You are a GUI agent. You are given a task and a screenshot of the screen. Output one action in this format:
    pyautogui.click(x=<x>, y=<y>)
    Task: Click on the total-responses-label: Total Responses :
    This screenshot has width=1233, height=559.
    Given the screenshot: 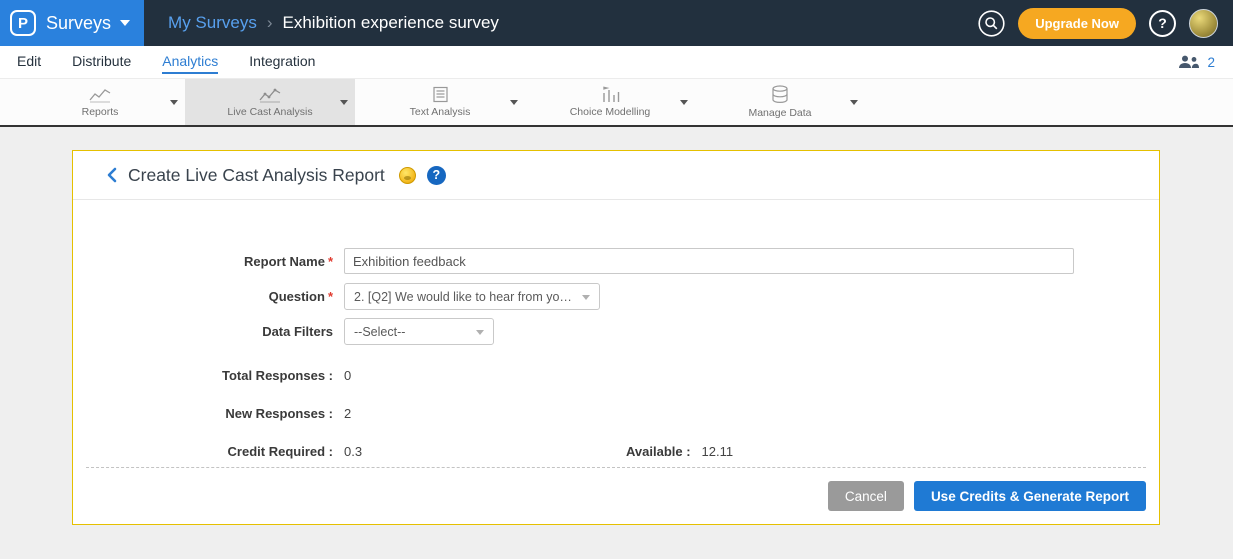 What is the action you would take?
    pyautogui.click(x=277, y=375)
    